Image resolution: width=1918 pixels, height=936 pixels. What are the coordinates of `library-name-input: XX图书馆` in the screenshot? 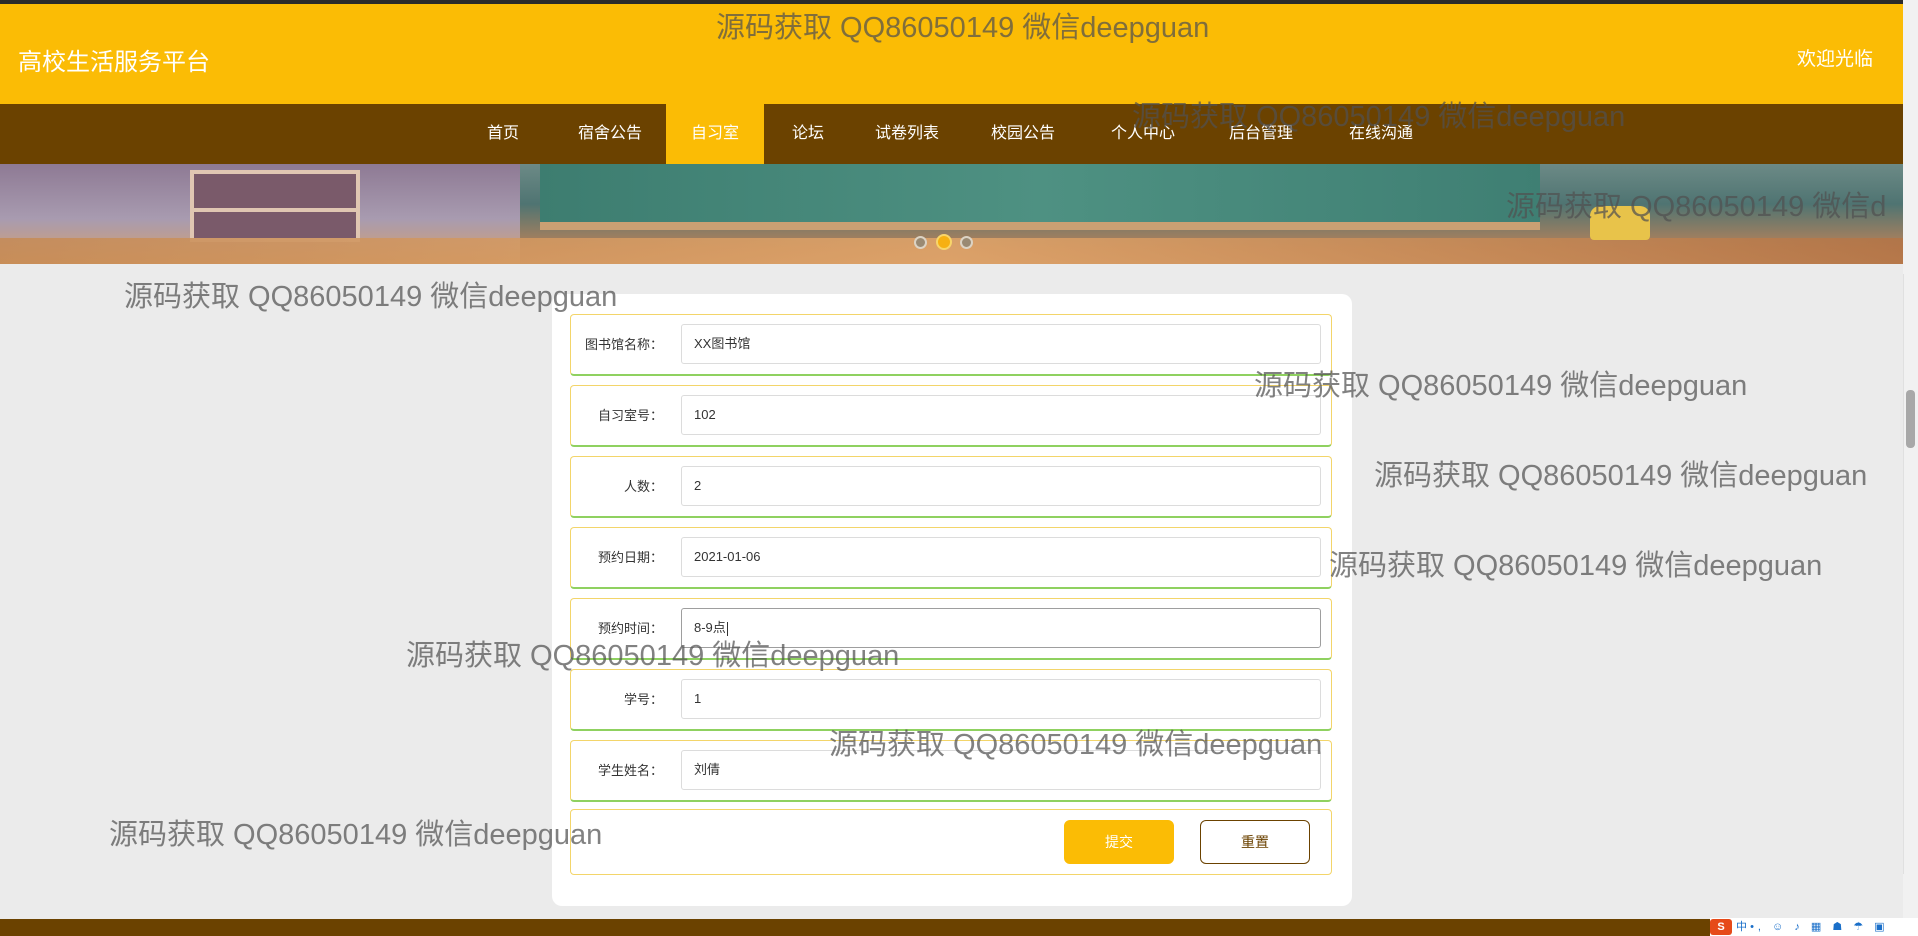 It's located at (1001, 344).